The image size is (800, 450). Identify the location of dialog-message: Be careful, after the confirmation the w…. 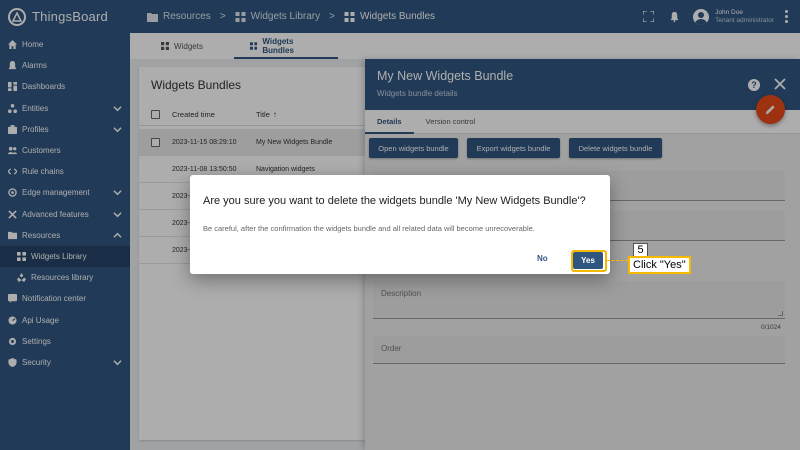
(369, 228).